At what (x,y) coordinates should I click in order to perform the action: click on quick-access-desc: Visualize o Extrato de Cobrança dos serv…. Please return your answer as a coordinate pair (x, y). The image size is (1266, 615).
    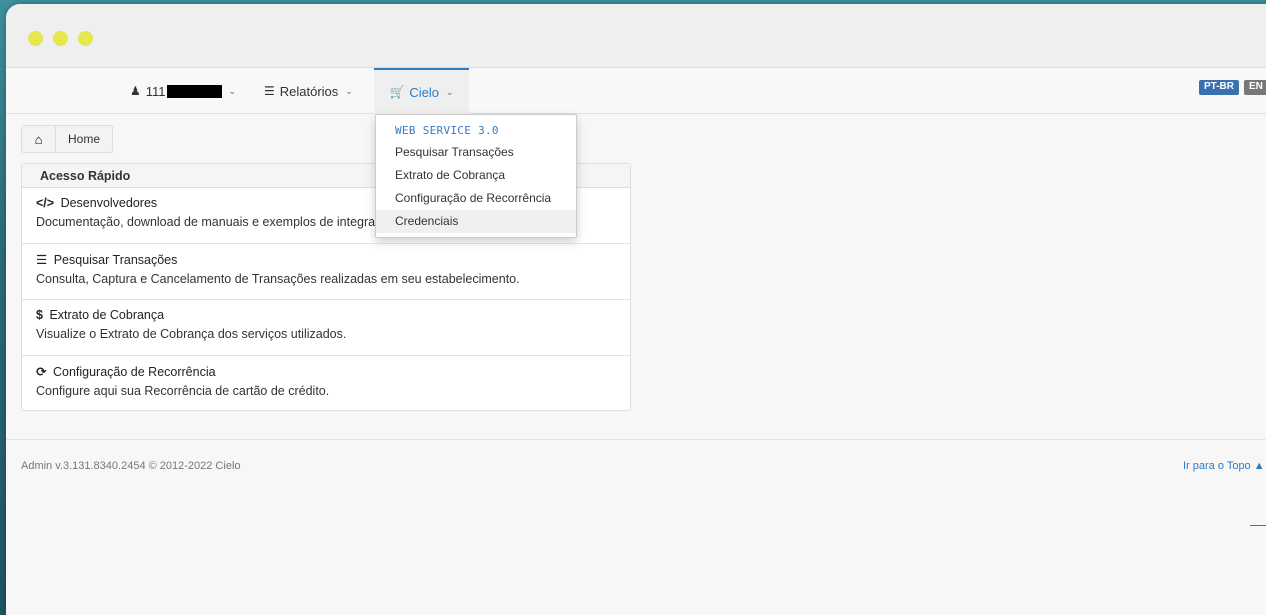
    Looking at the image, I should click on (191, 334).